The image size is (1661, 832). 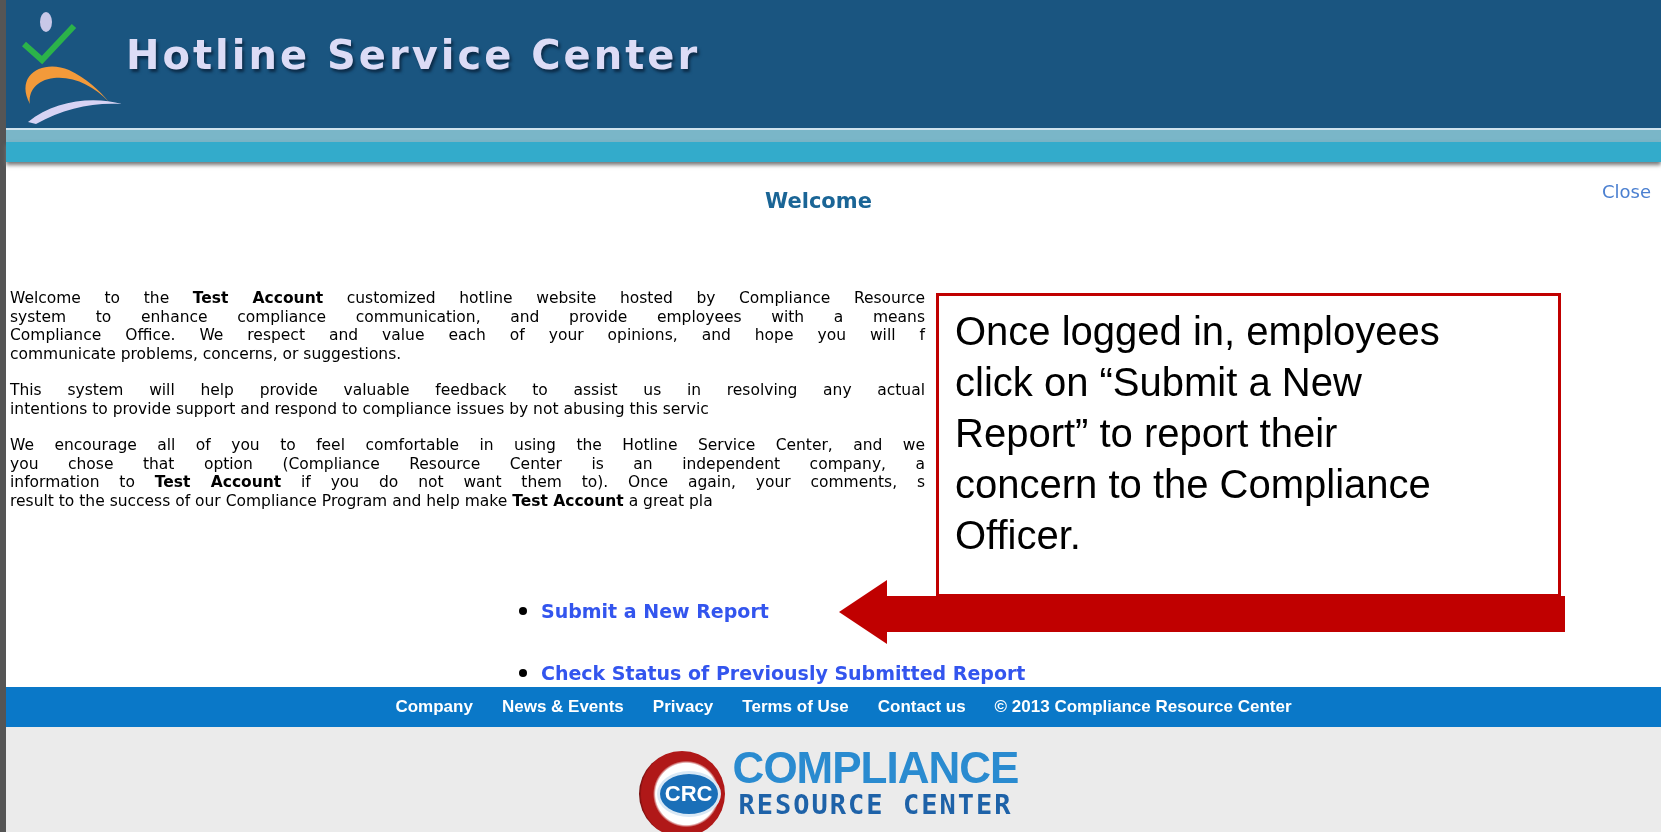 What do you see at coordinates (683, 707) in the screenshot?
I see `footer-link: Privacy` at bounding box center [683, 707].